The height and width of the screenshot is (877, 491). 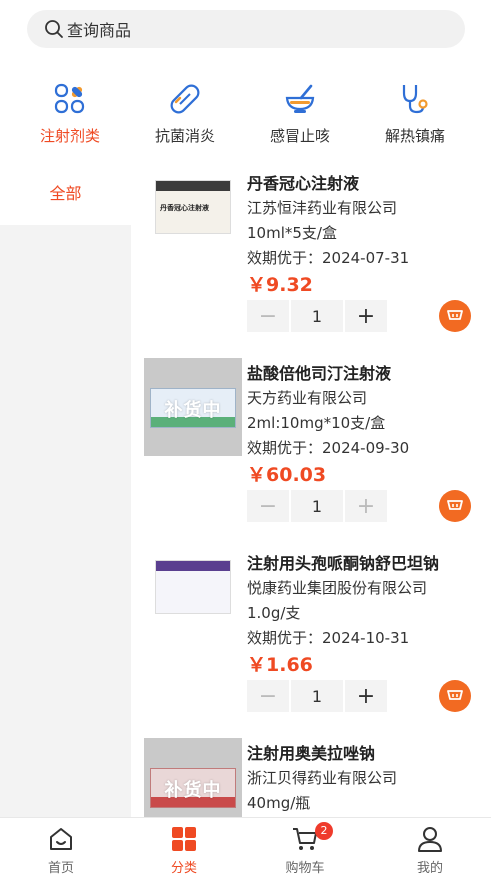 What do you see at coordinates (307, 398) in the screenshot?
I see `product-maker: 天方药业有限公司` at bounding box center [307, 398].